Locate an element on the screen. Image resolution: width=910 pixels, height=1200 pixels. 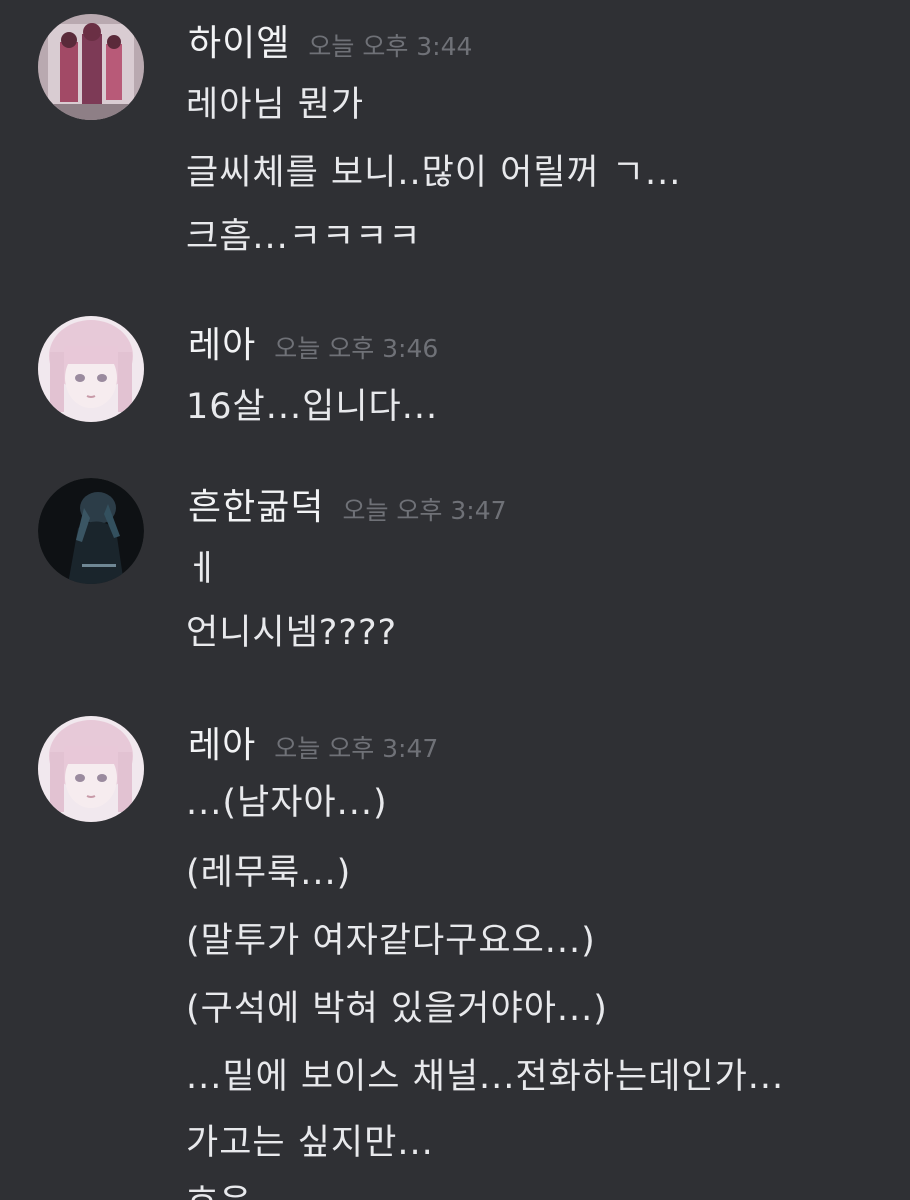
message-text: 크흠...ㅋㅋㅋㅋ is located at coordinates (304, 237).